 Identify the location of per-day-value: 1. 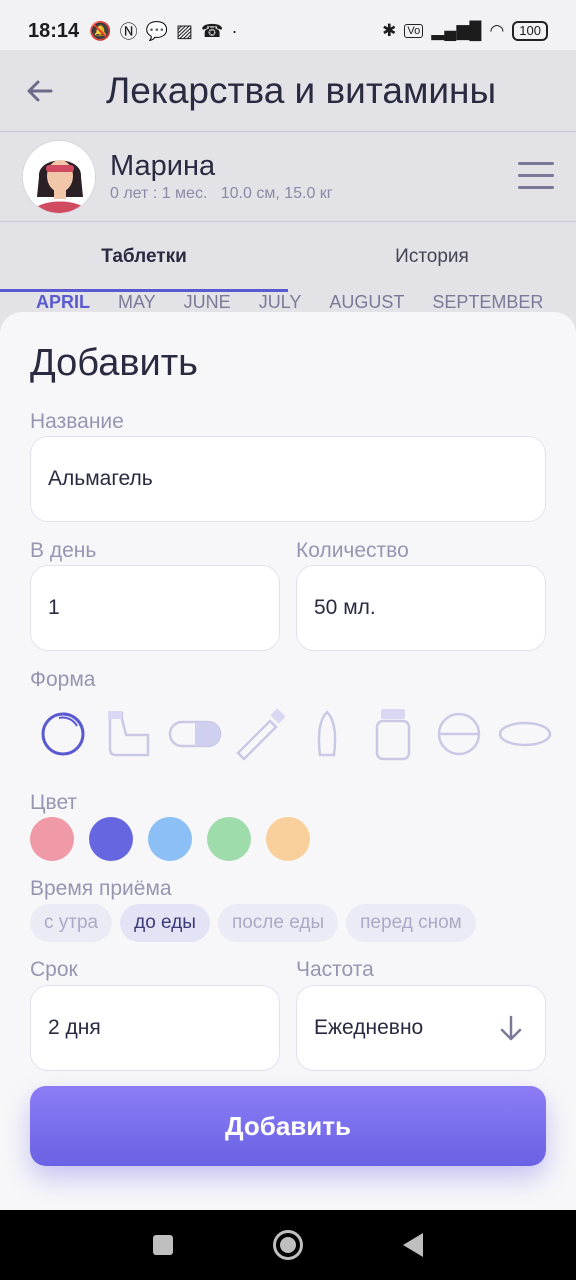
(54, 607).